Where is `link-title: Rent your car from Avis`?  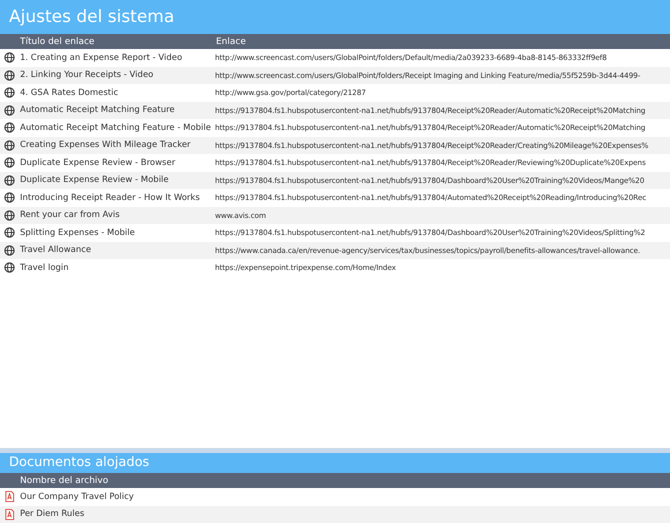
link-title: Rent your car from Avis is located at coordinates (117, 215).